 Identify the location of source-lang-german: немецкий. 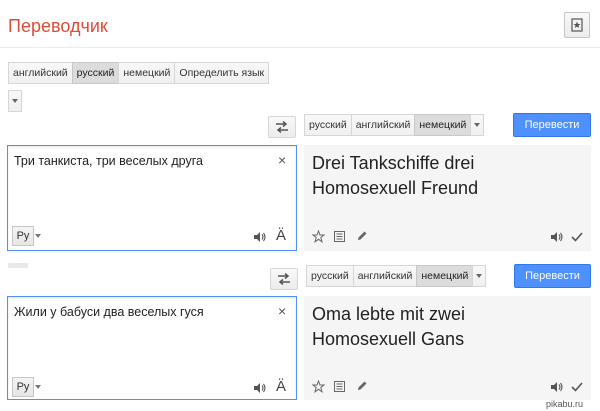
(147, 73).